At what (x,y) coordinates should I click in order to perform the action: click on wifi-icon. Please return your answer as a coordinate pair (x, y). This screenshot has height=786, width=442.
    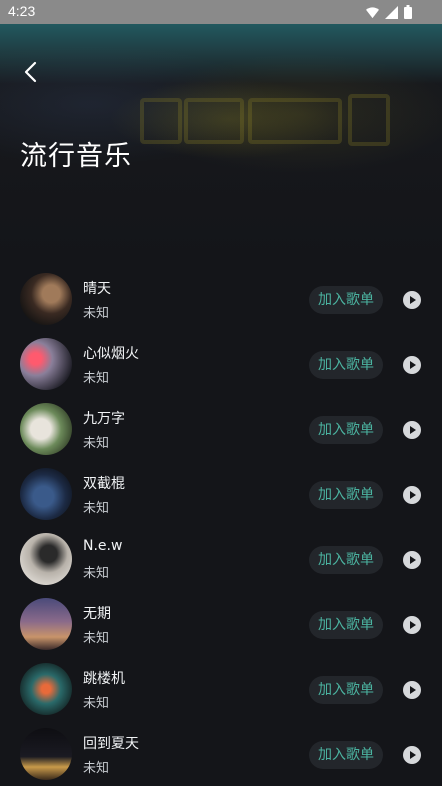
    Looking at the image, I should click on (372, 12).